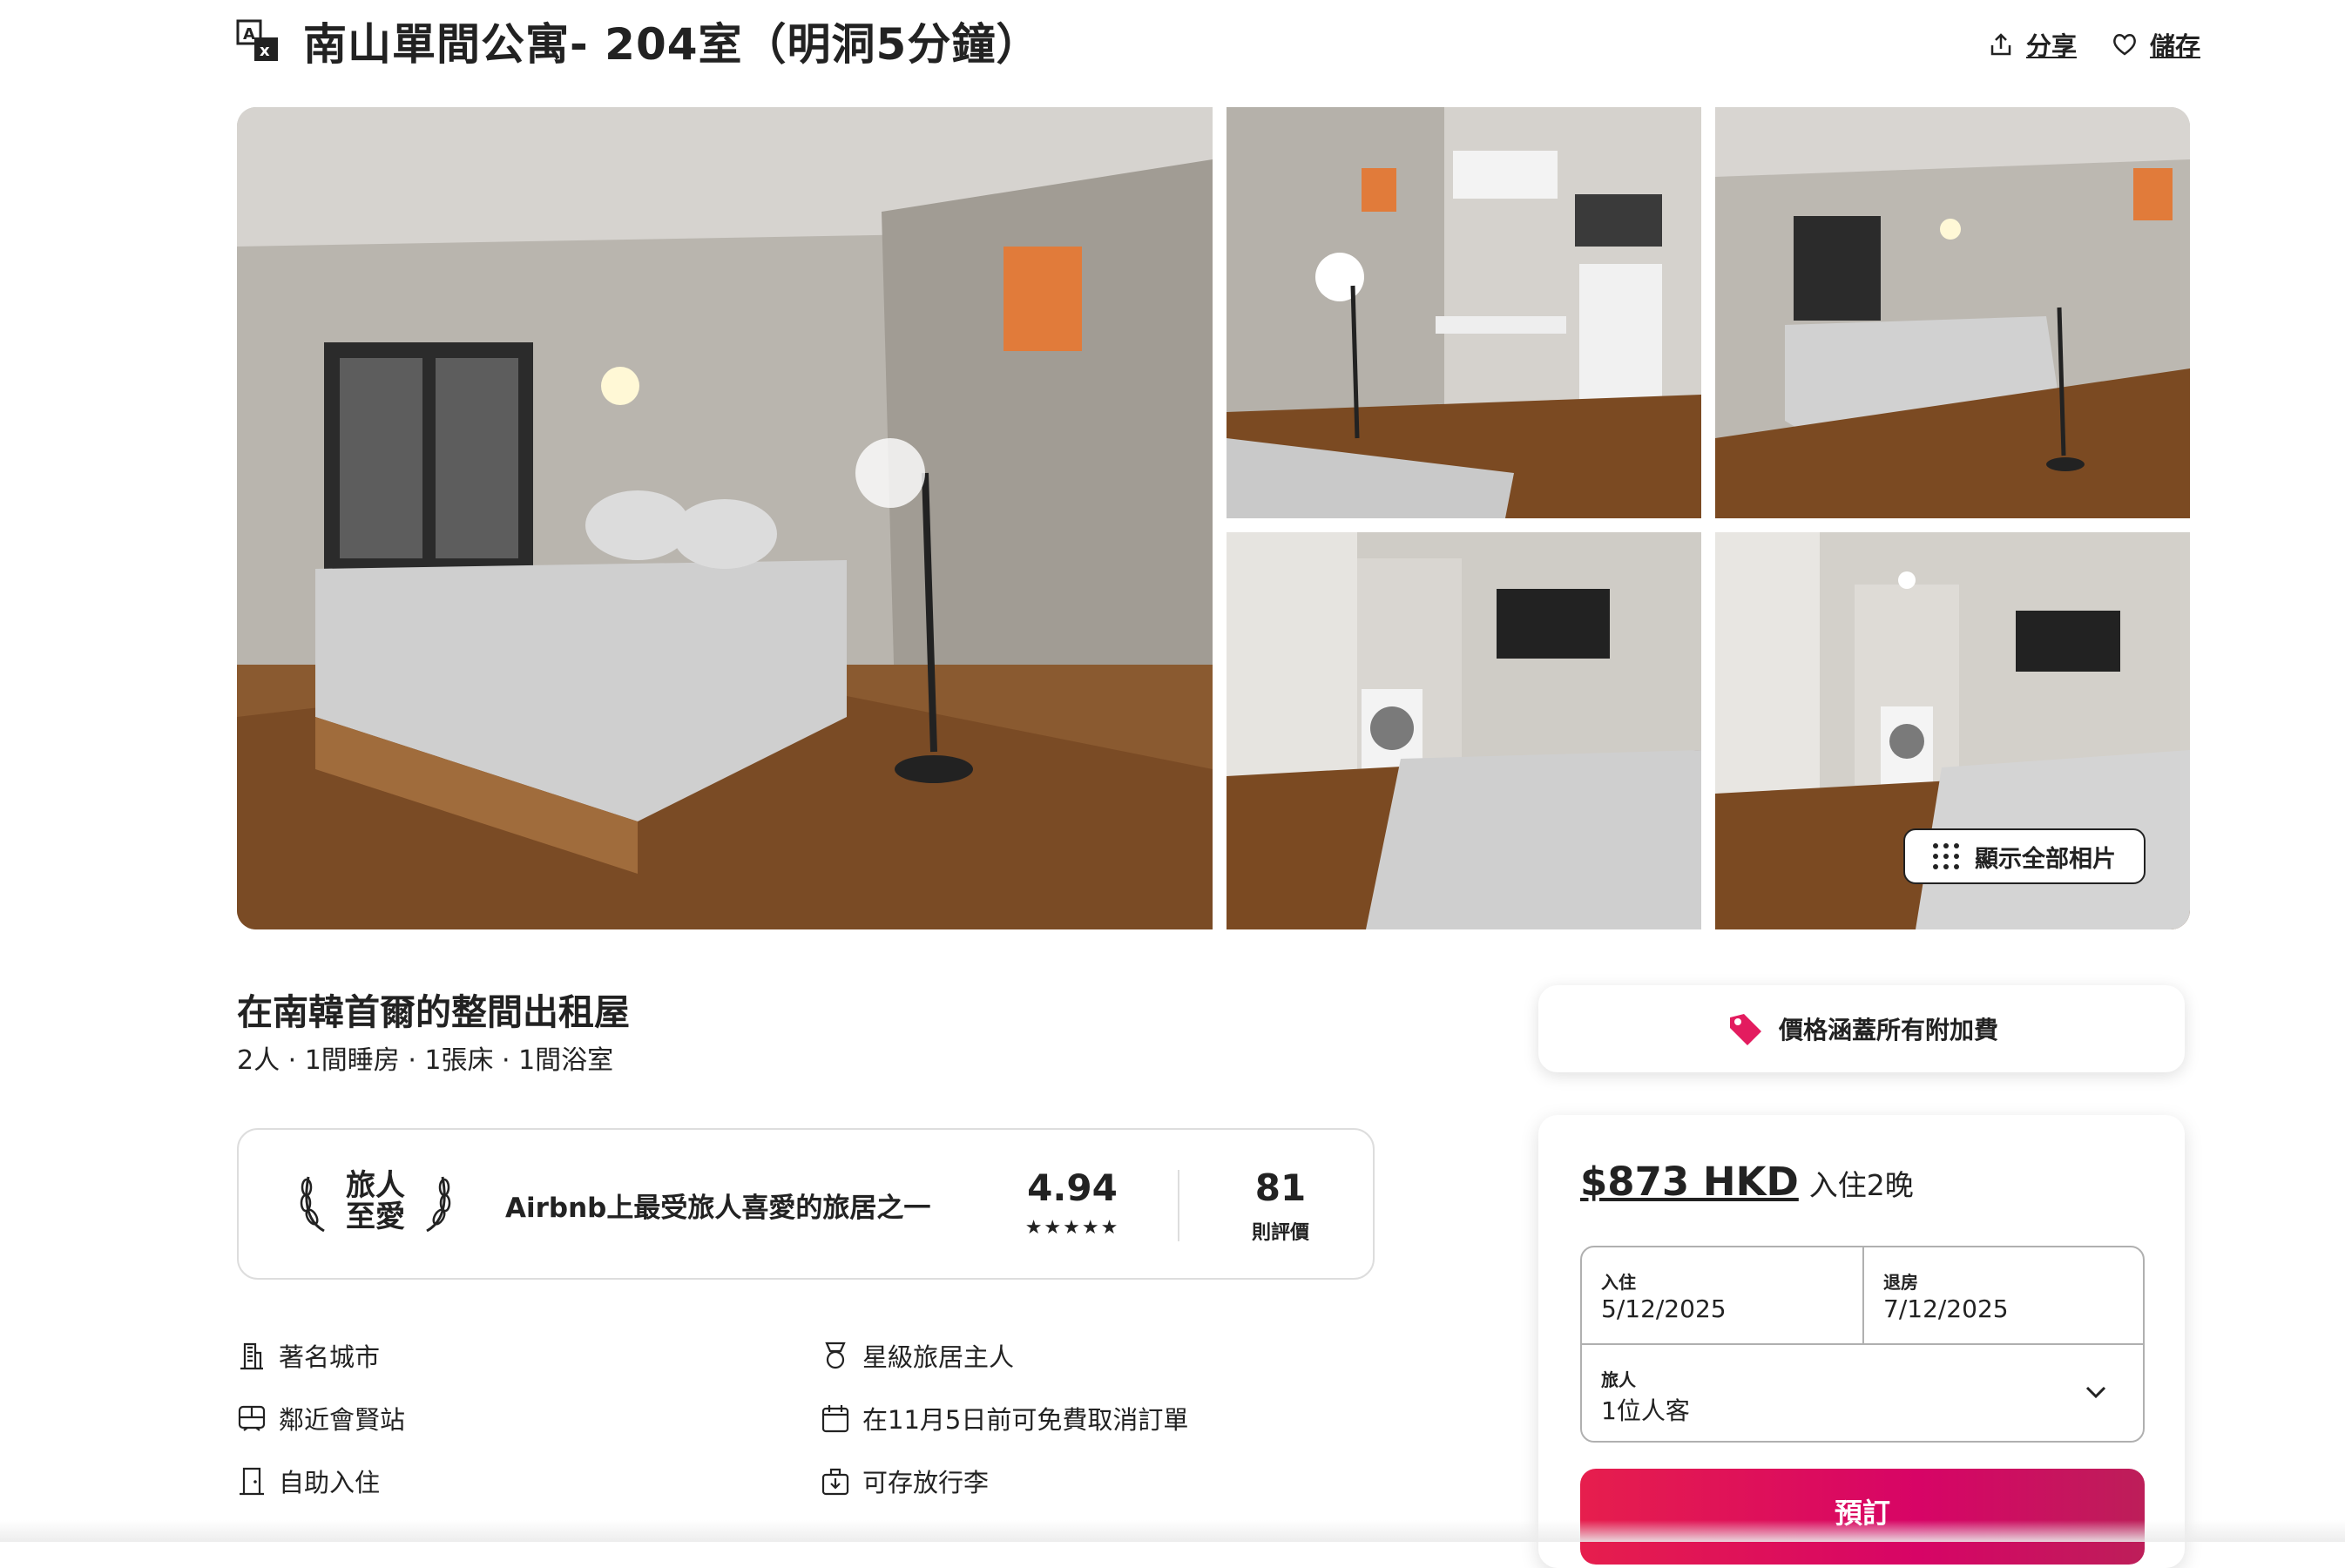 The image size is (2345, 1568). I want to click on show-all-photos-button: 顯示全部相片, so click(2025, 856).